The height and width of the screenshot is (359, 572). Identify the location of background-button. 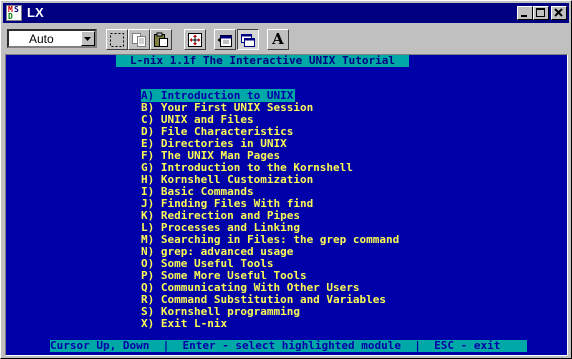
(248, 39).